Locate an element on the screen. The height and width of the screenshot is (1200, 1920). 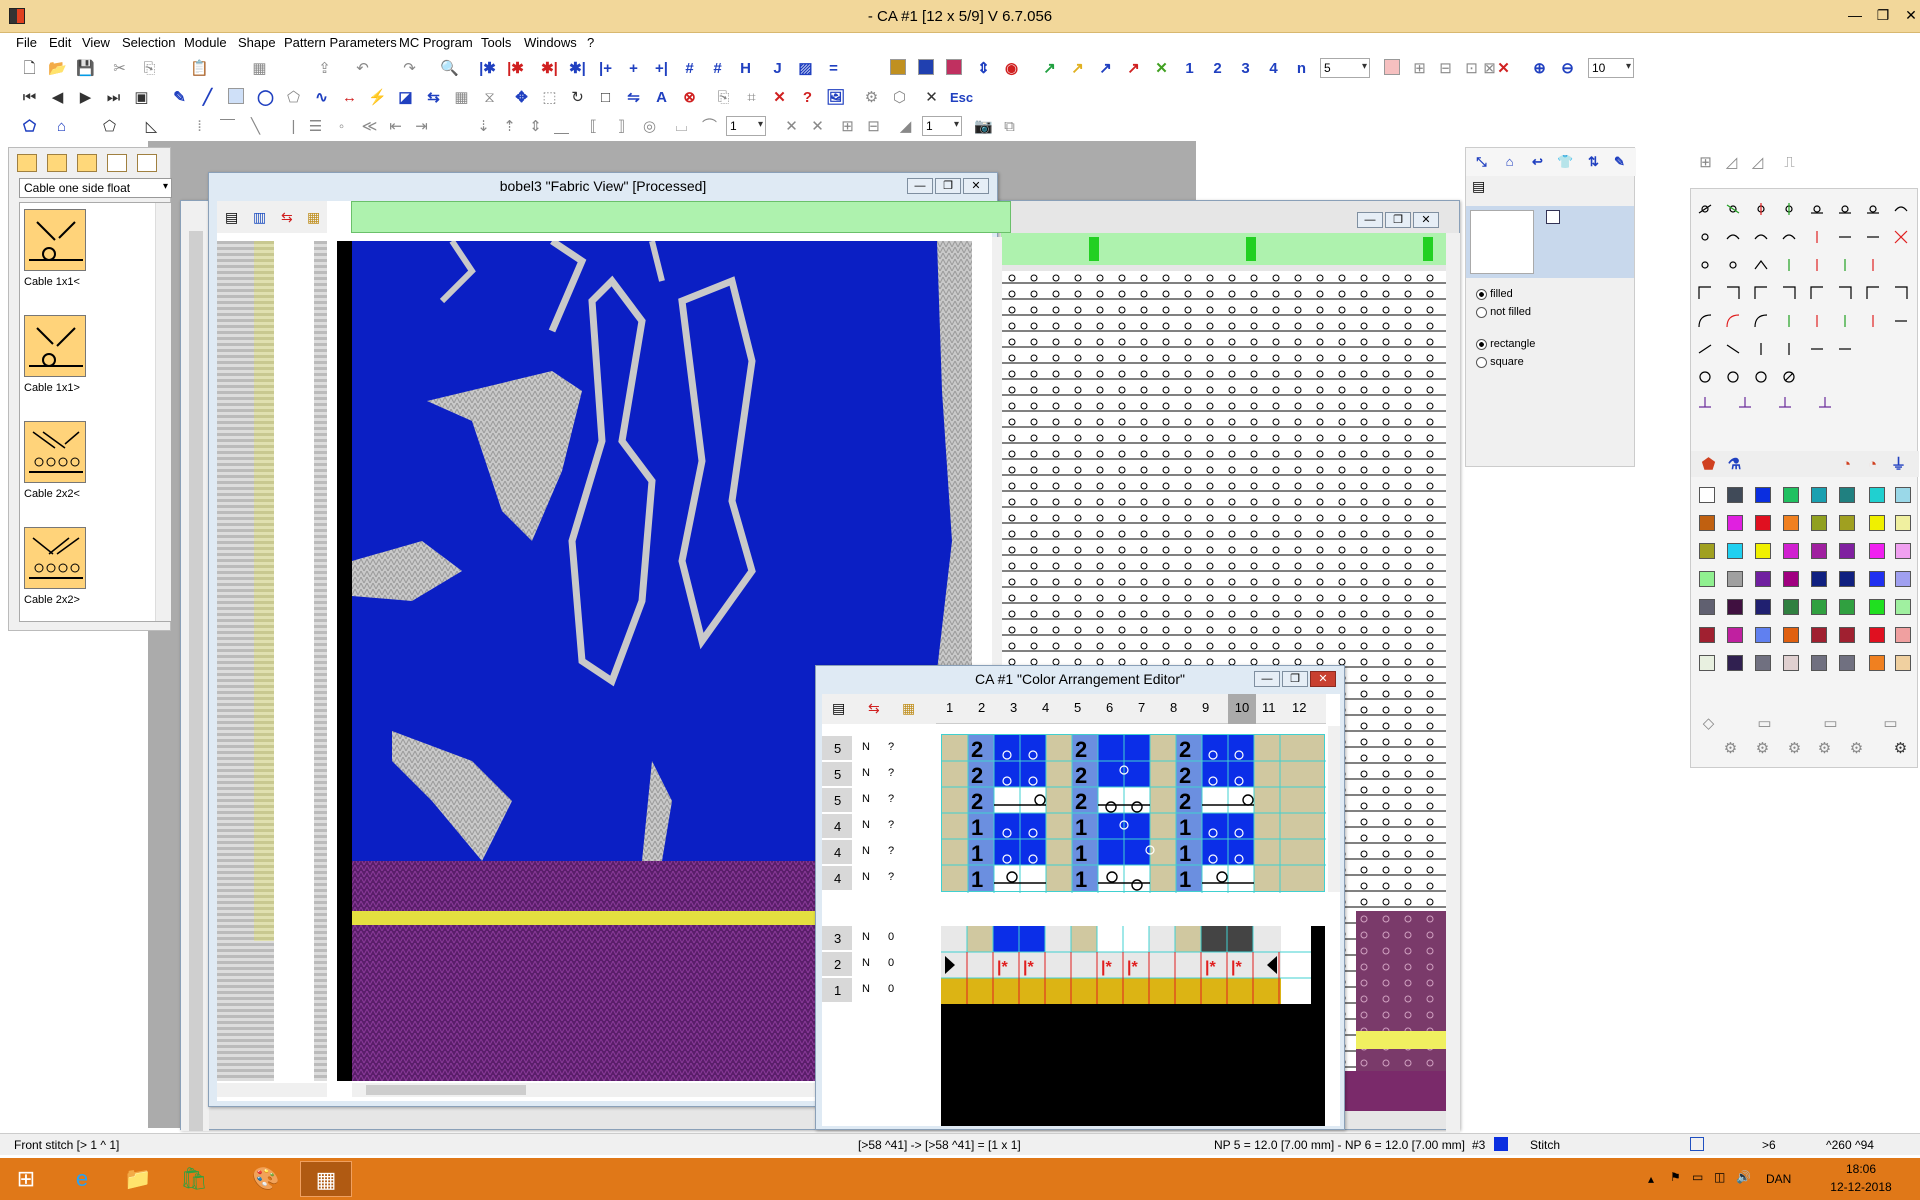
yarn-icon: ⬟ is located at coordinates (1708, 464).